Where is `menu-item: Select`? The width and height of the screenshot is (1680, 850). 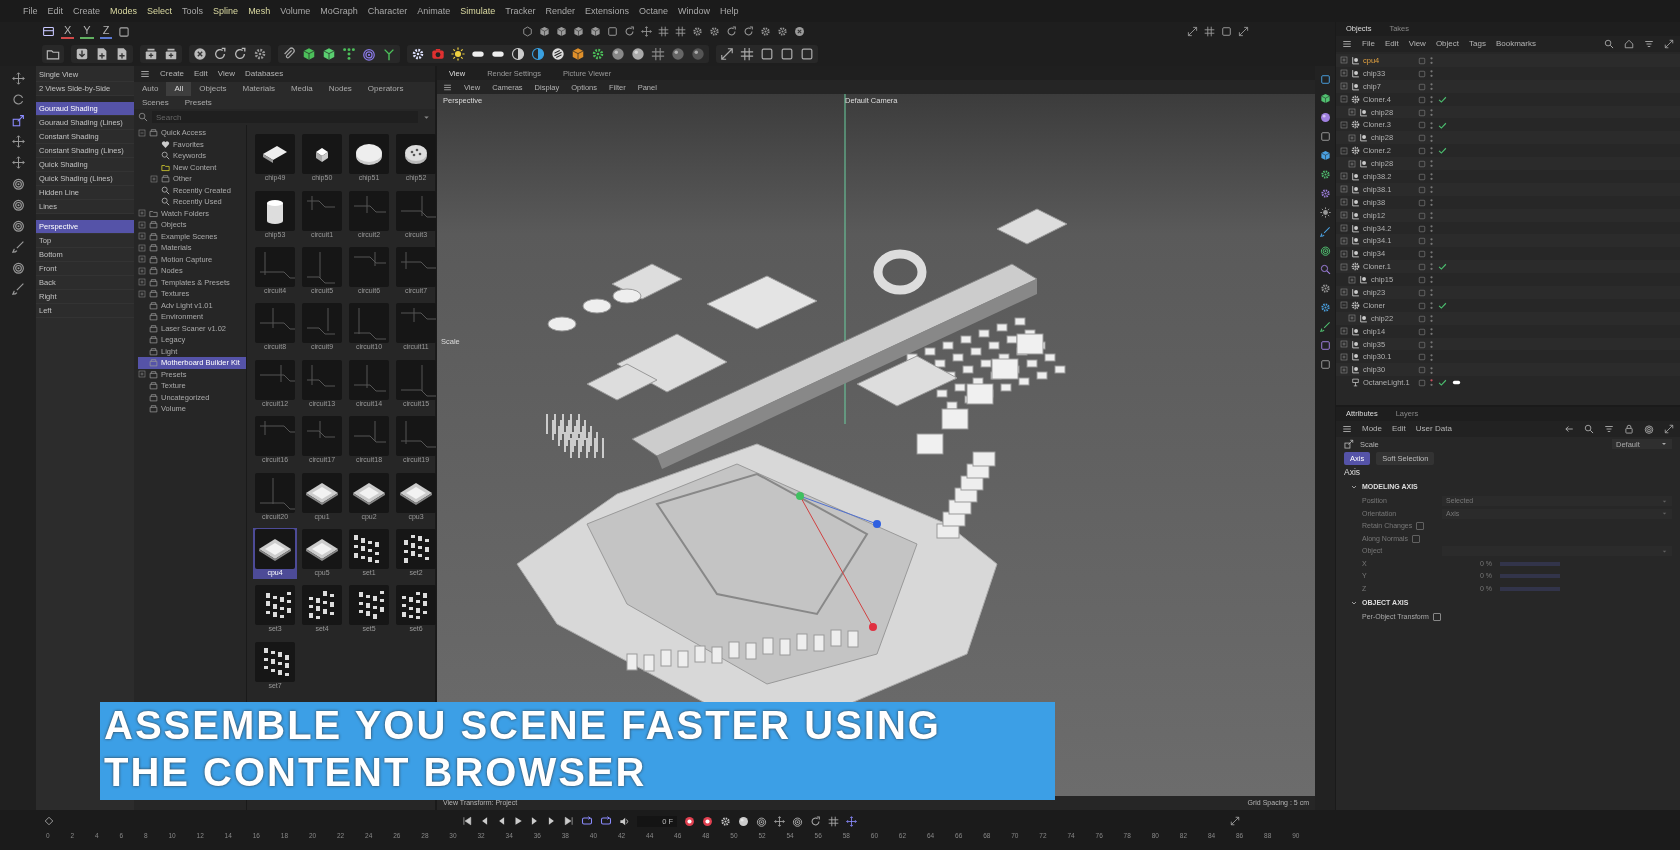
menu-item: Select is located at coordinates (160, 11).